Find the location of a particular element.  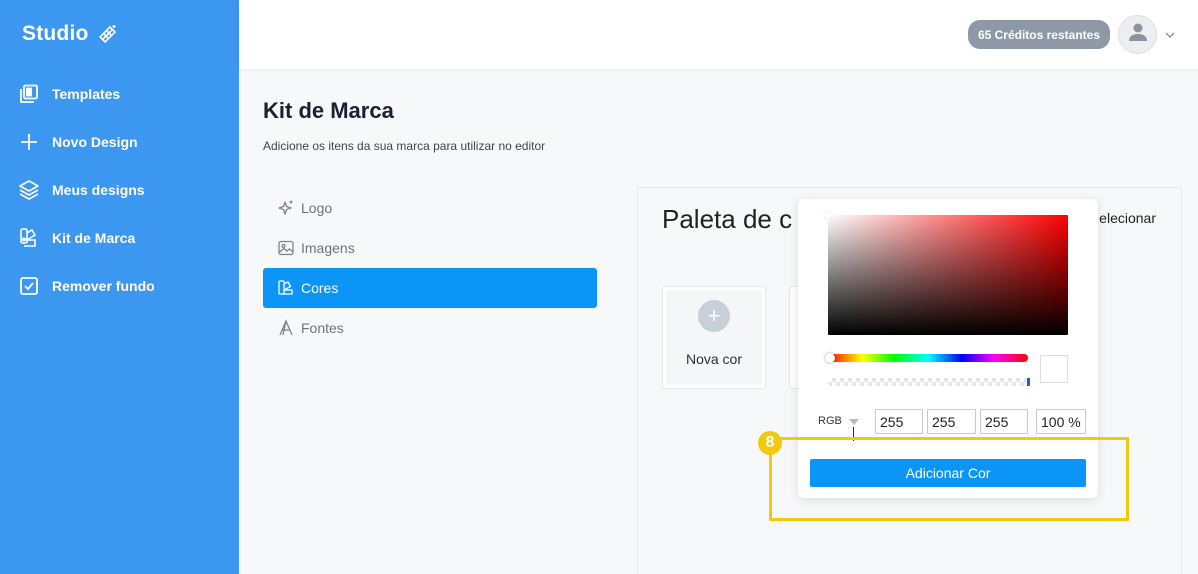

chevron-down-icon is located at coordinates (1170, 34).